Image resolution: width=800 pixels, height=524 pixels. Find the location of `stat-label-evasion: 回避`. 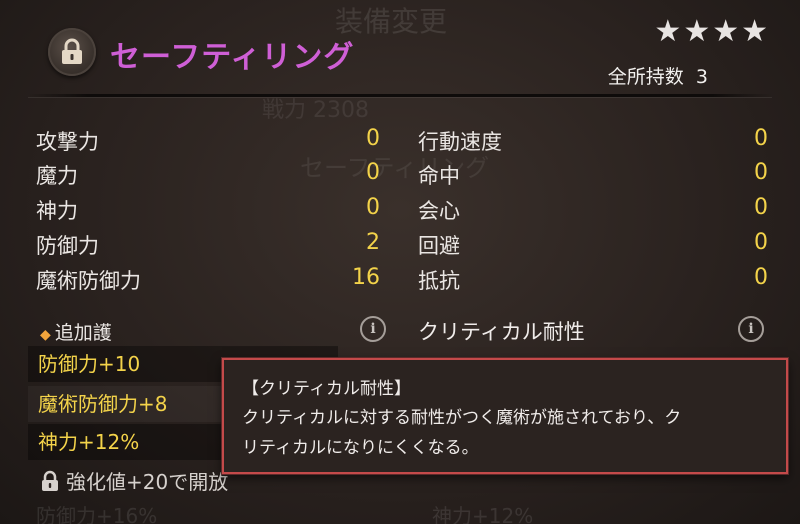

stat-label-evasion: 回避 is located at coordinates (439, 246).